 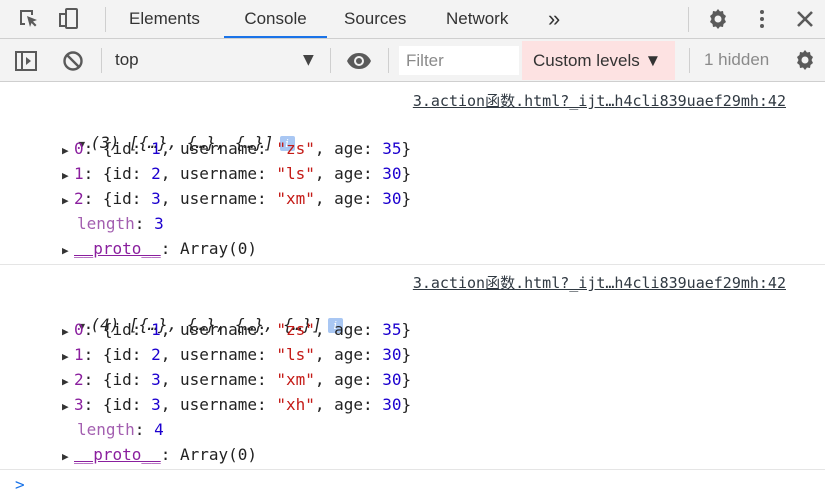 I want to click on console-prompt: >, so click(x=20, y=484).